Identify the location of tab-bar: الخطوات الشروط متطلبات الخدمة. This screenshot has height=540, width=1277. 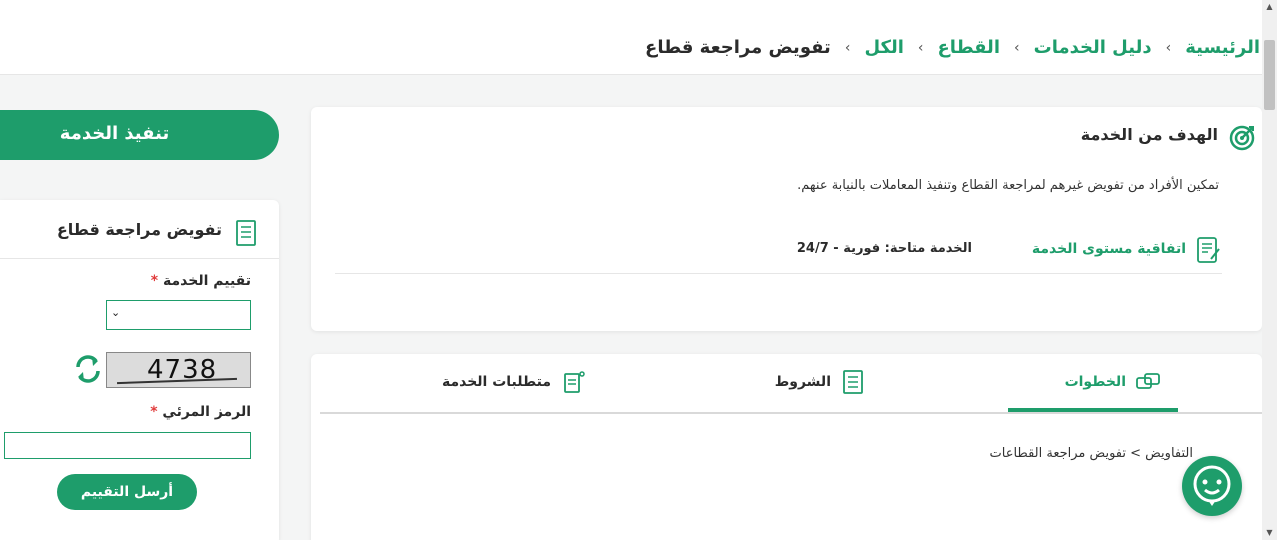
(791, 384).